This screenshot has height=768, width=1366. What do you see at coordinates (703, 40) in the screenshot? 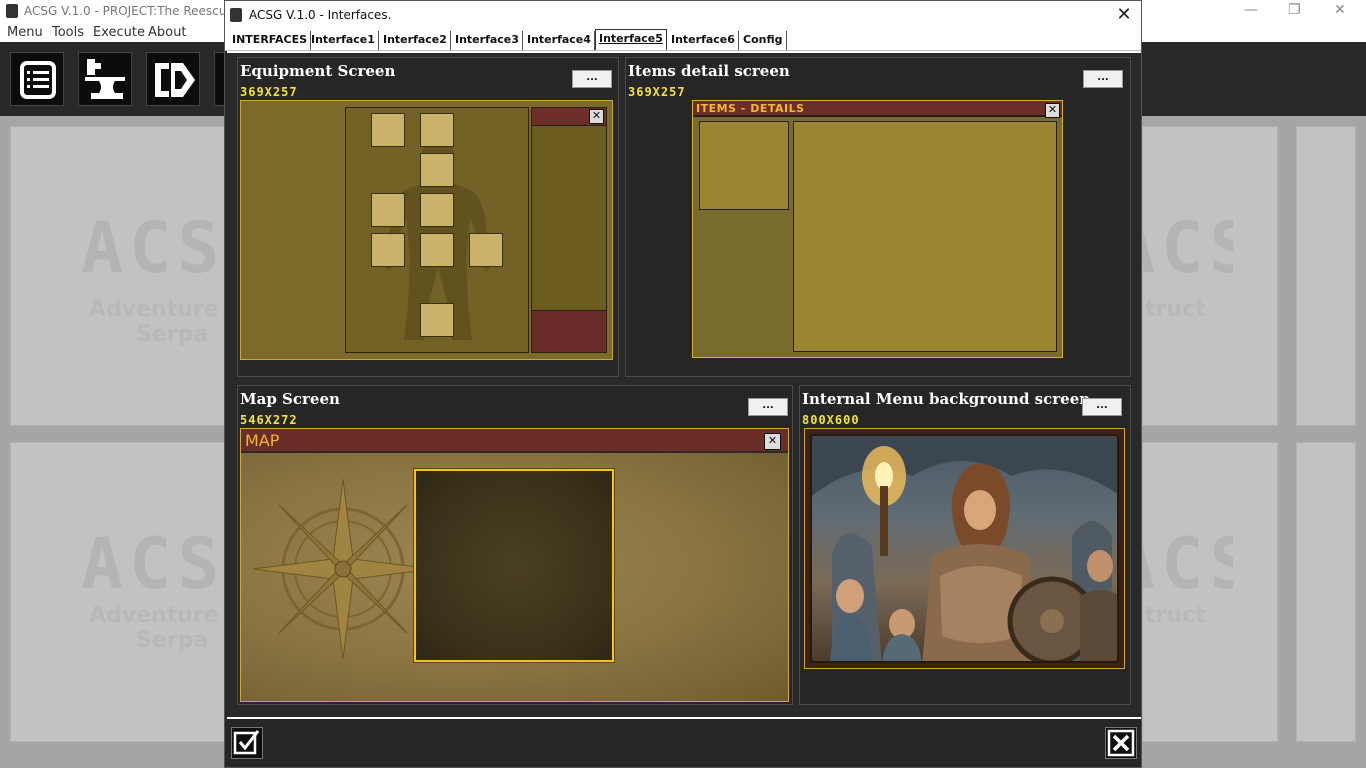
I see `tab-interface6: Interface6` at bounding box center [703, 40].